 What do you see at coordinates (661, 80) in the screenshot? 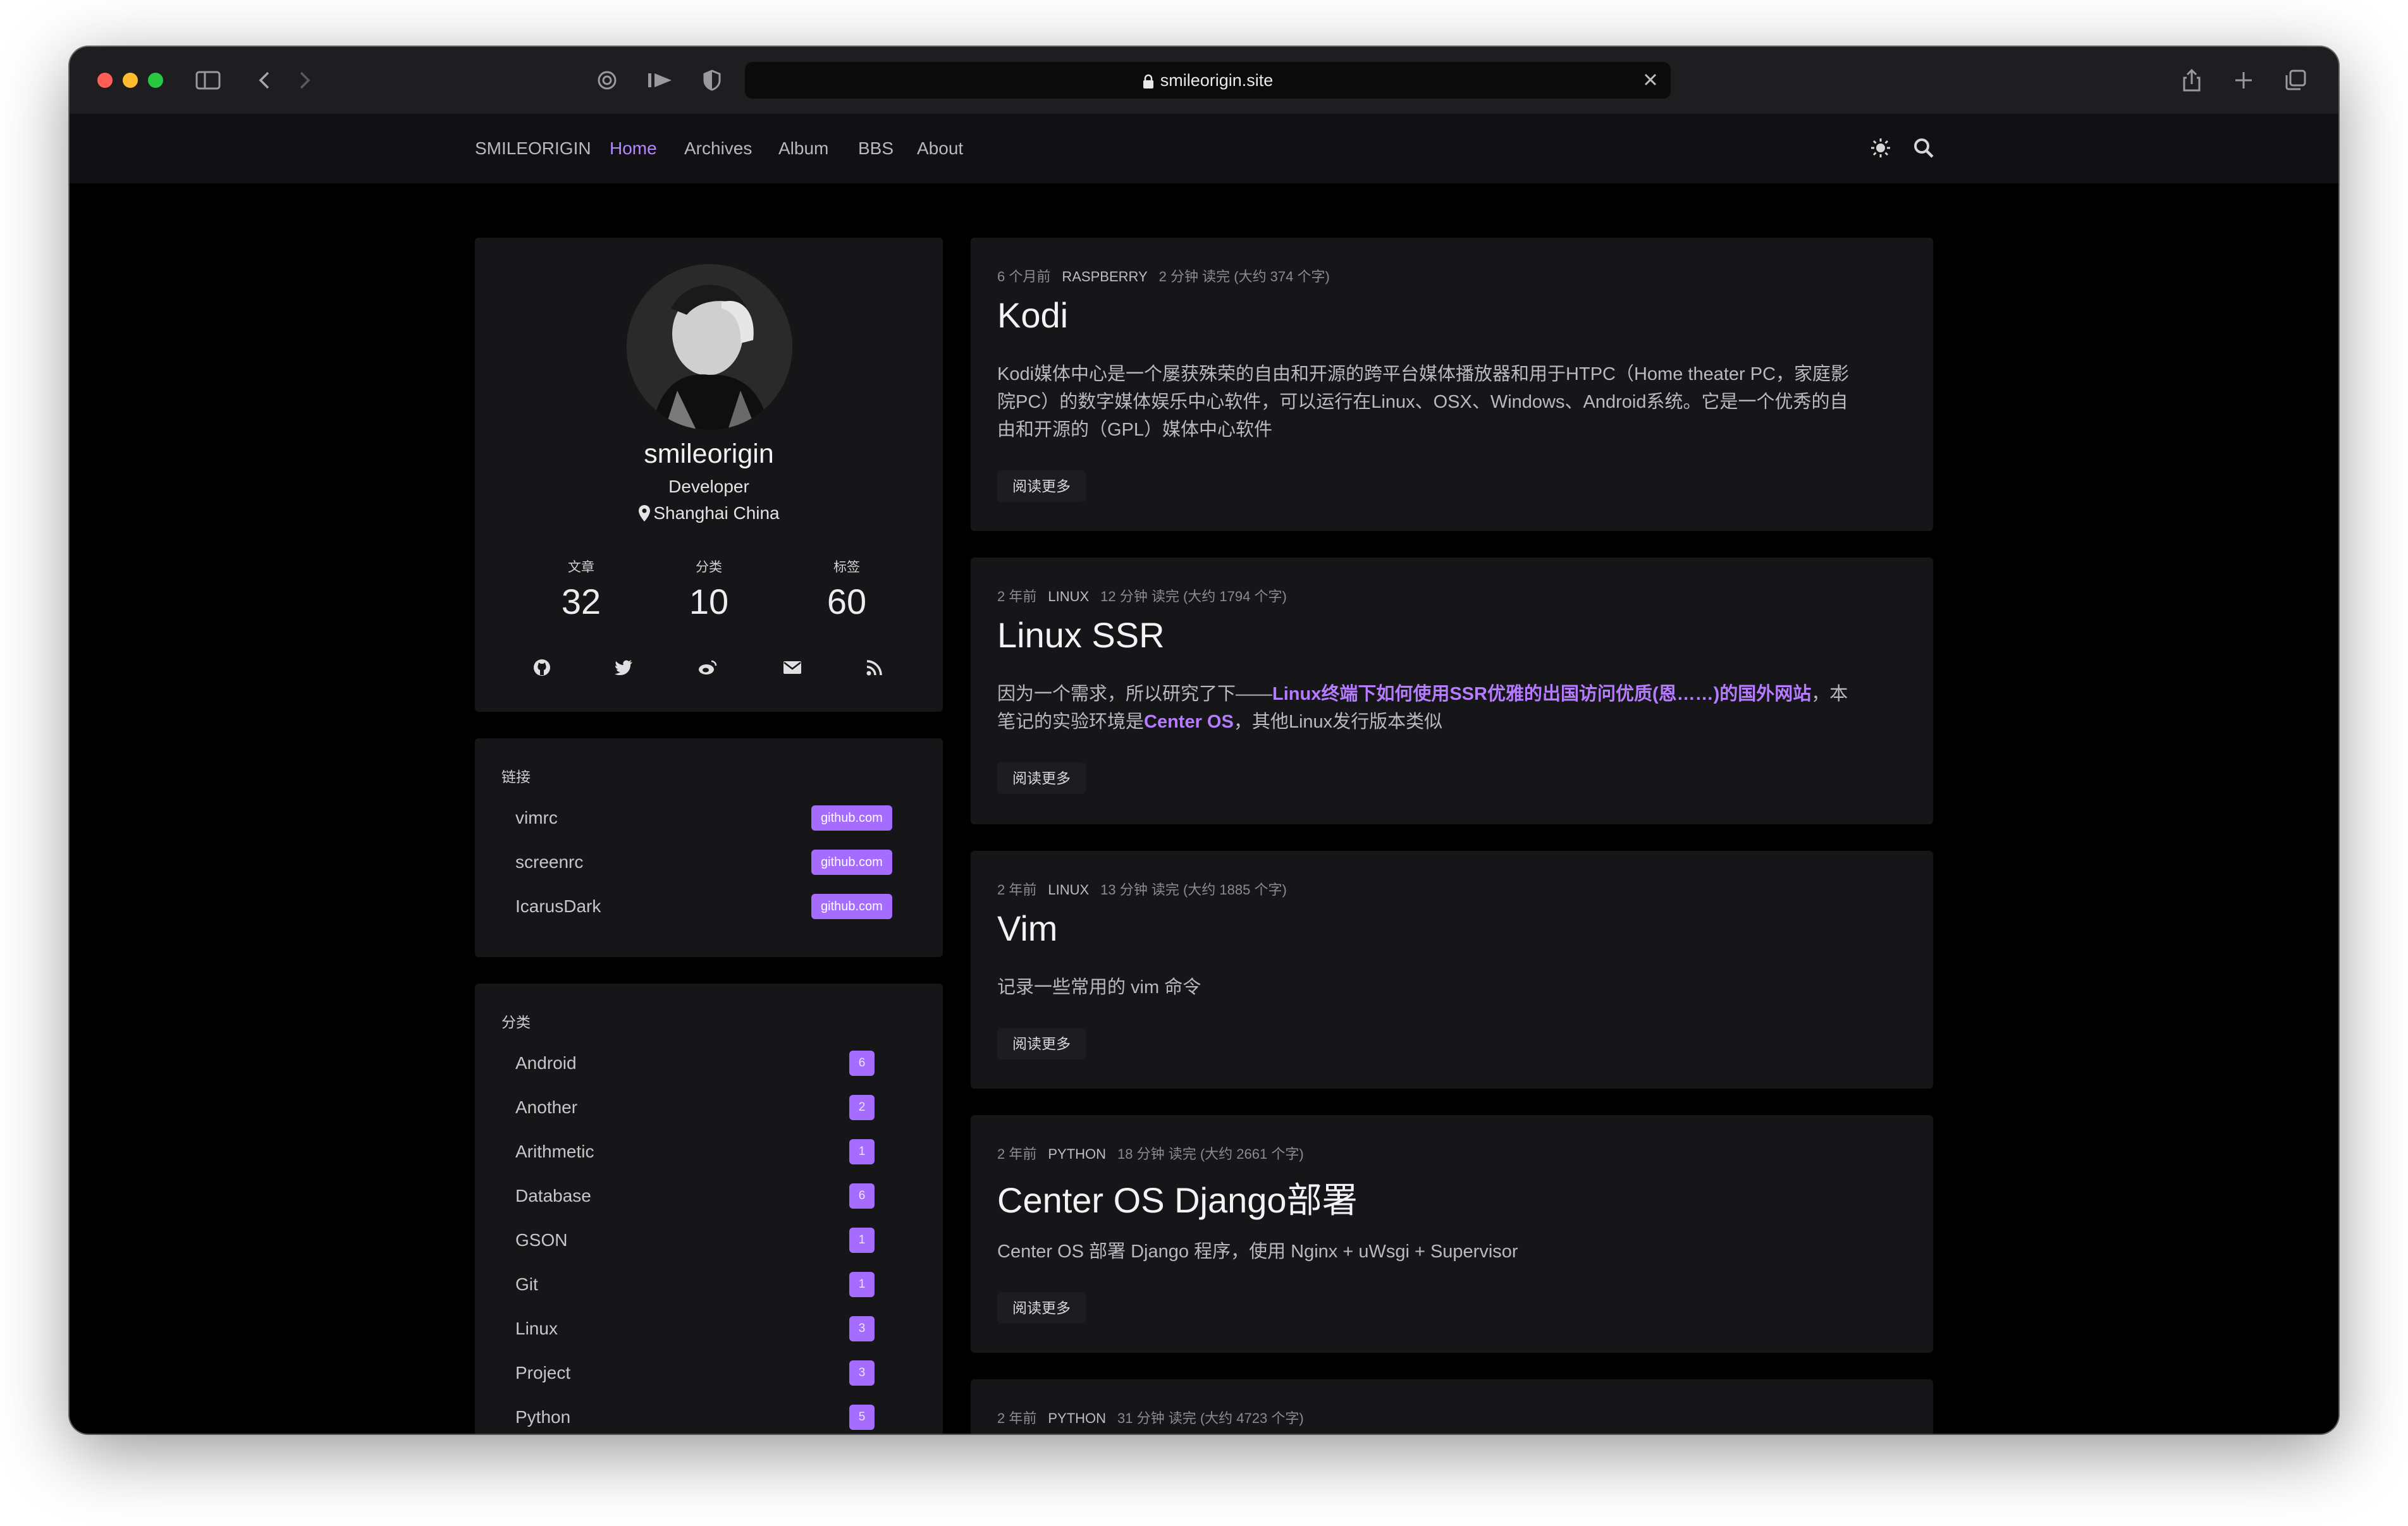
I see `reader-mode-icon` at bounding box center [661, 80].